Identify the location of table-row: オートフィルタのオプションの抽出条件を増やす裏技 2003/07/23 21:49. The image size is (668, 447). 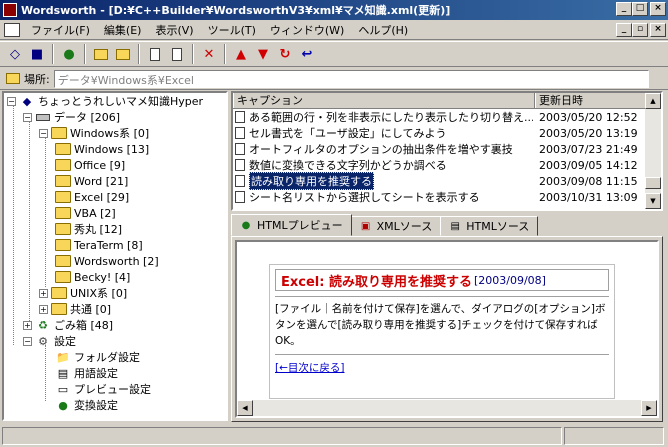
(447, 149).